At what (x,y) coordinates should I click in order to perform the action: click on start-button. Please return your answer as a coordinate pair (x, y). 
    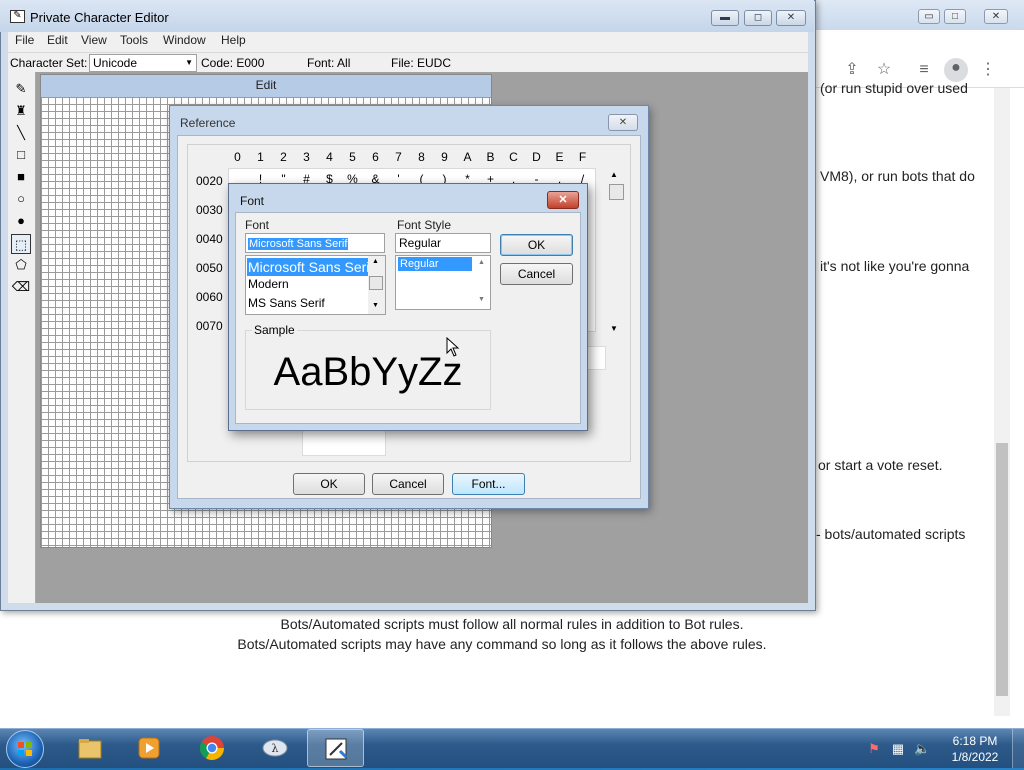
    Looking at the image, I should click on (25, 749).